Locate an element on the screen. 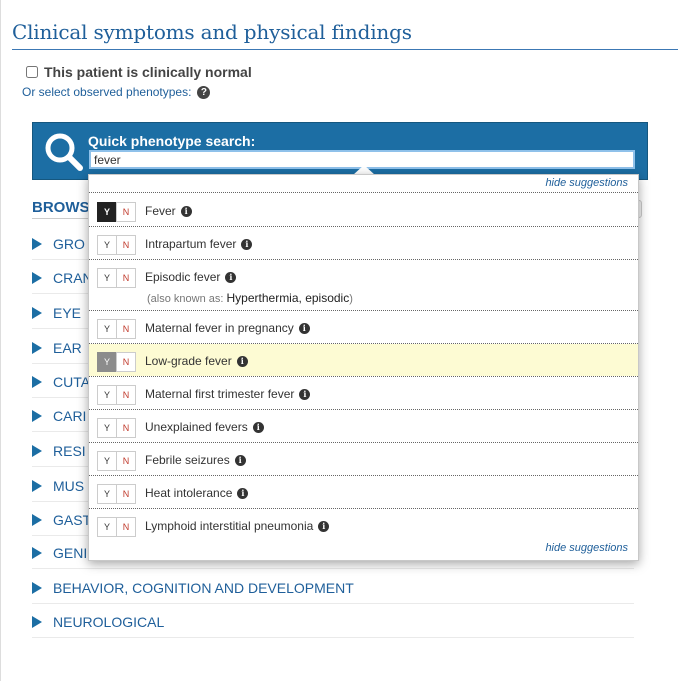 This screenshot has width=678, height=681. browse-heading: BROWS is located at coordinates (61, 207).